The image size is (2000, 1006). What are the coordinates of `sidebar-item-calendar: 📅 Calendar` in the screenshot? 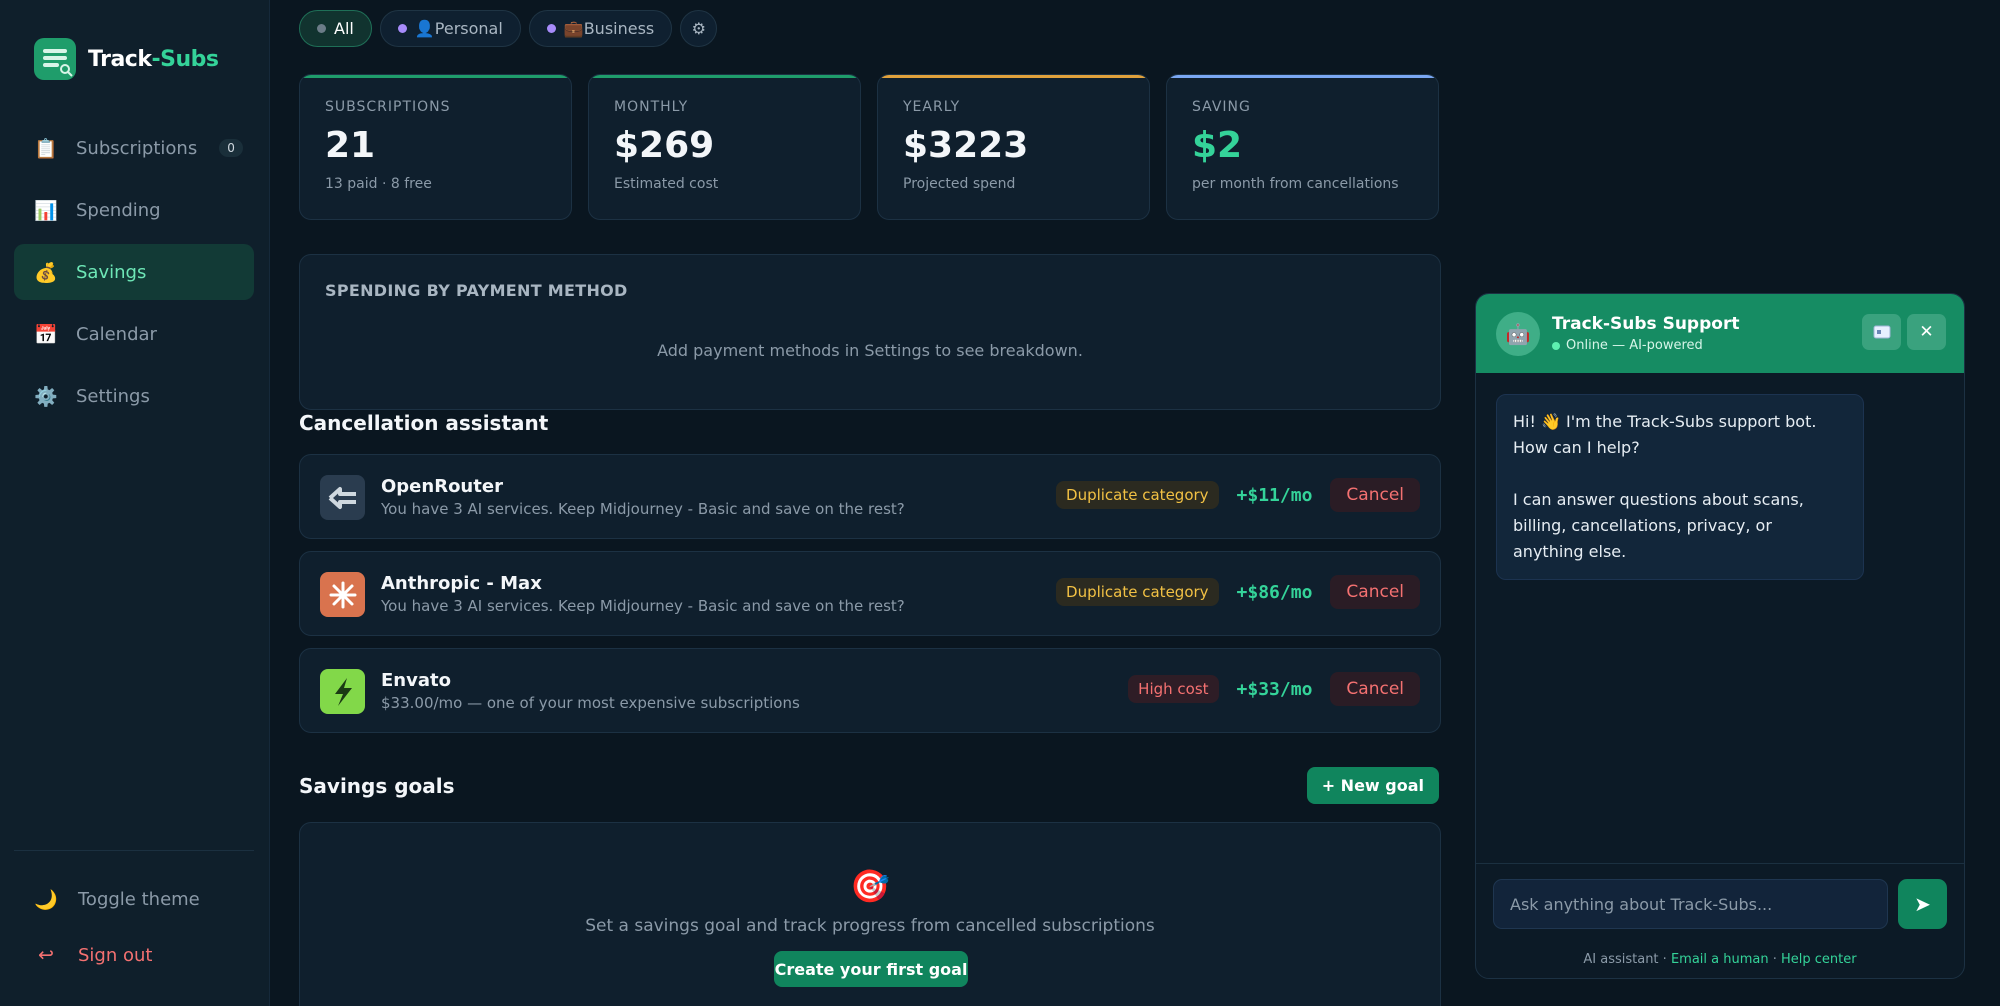 It's located at (134, 334).